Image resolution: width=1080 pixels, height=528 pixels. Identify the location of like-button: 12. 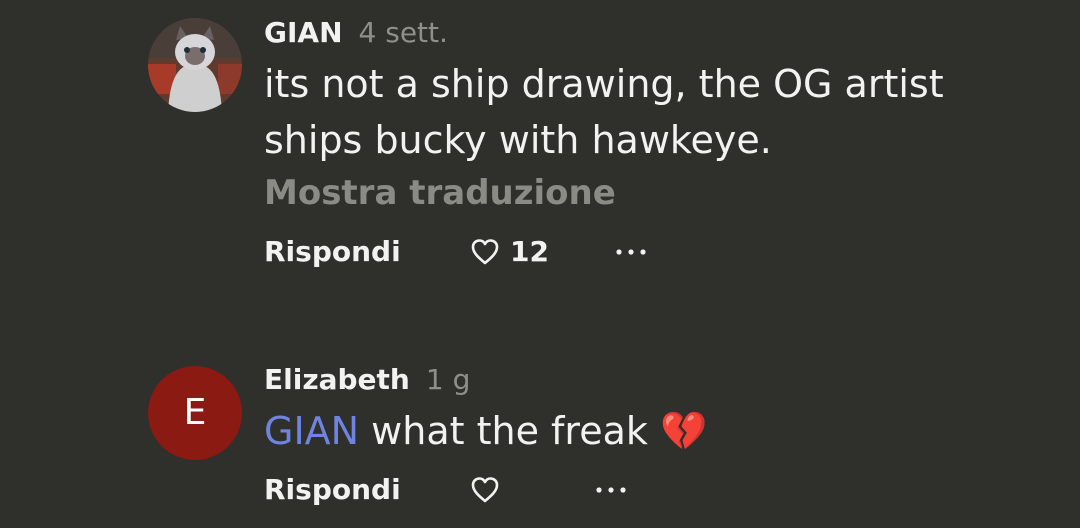
(509, 252).